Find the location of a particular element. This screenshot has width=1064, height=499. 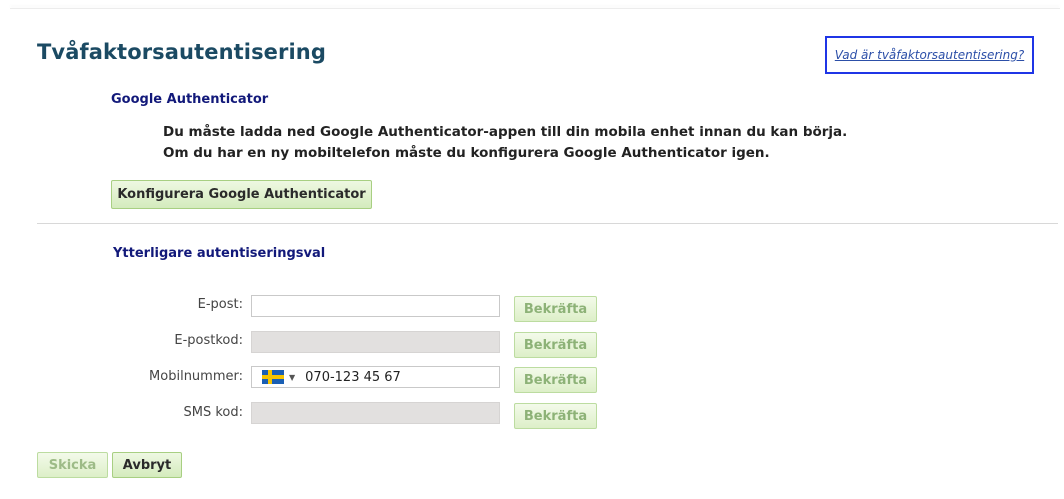

cancel-button: Avbryt is located at coordinates (147, 465).